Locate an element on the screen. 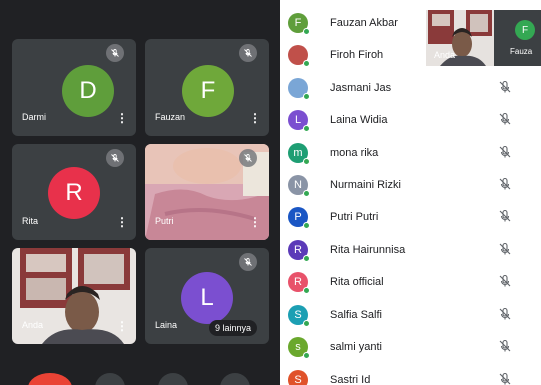 The width and height of the screenshot is (541, 385). participant-tile-darmi: D Darmi ⋮ is located at coordinates (74, 87).